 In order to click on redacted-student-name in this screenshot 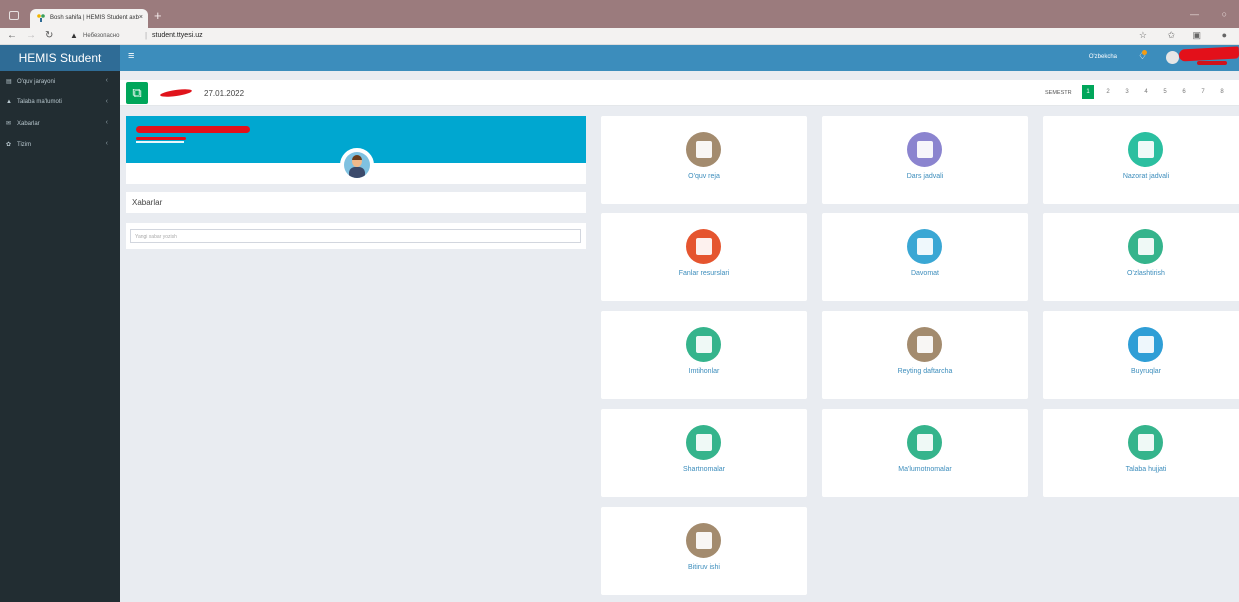, I will do `click(193, 129)`.